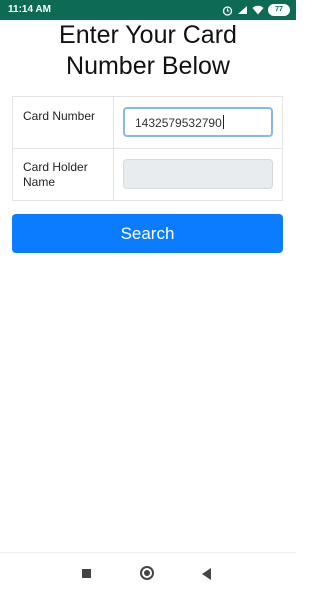  Describe the element at coordinates (148, 10) in the screenshot. I see `status-bar: 11:14 AM 77` at that location.